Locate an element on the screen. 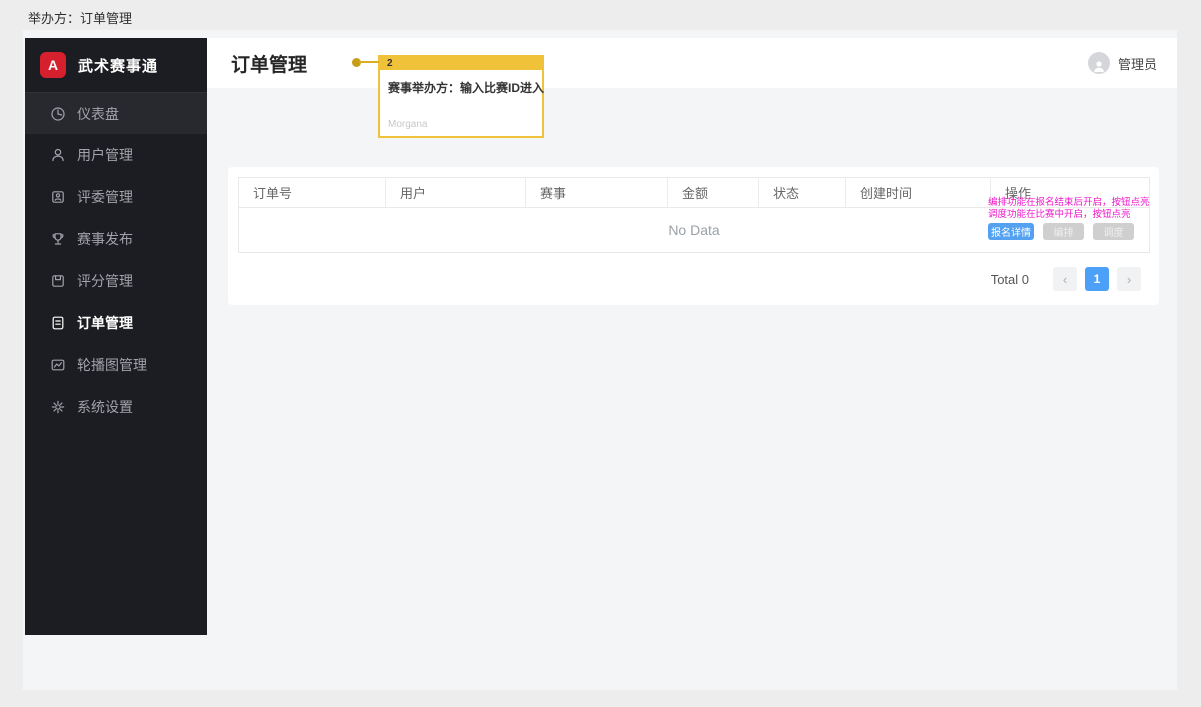  sidebar-item-orders: 订单管理 is located at coordinates (116, 323).